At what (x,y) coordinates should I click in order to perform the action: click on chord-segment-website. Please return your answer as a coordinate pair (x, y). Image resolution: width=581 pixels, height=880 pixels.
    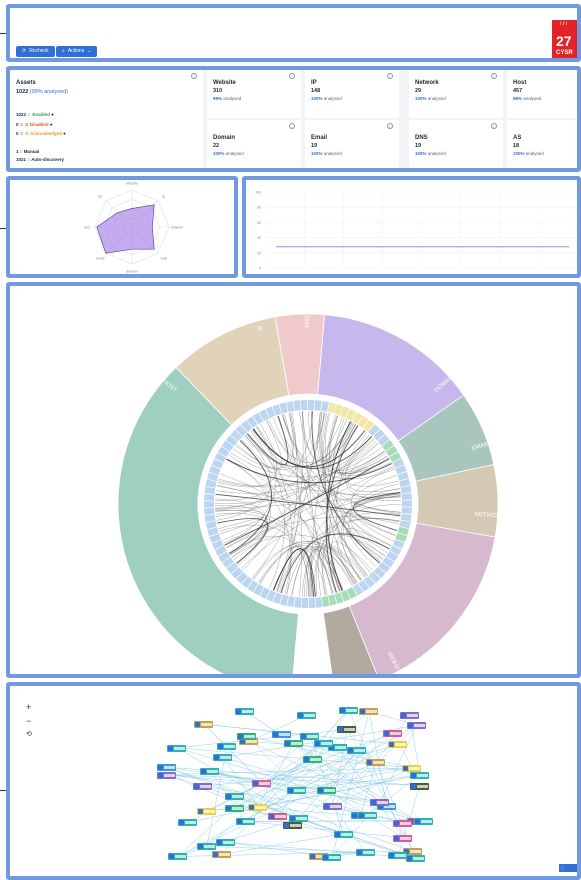
    Looking at the image, I should click on (422, 598).